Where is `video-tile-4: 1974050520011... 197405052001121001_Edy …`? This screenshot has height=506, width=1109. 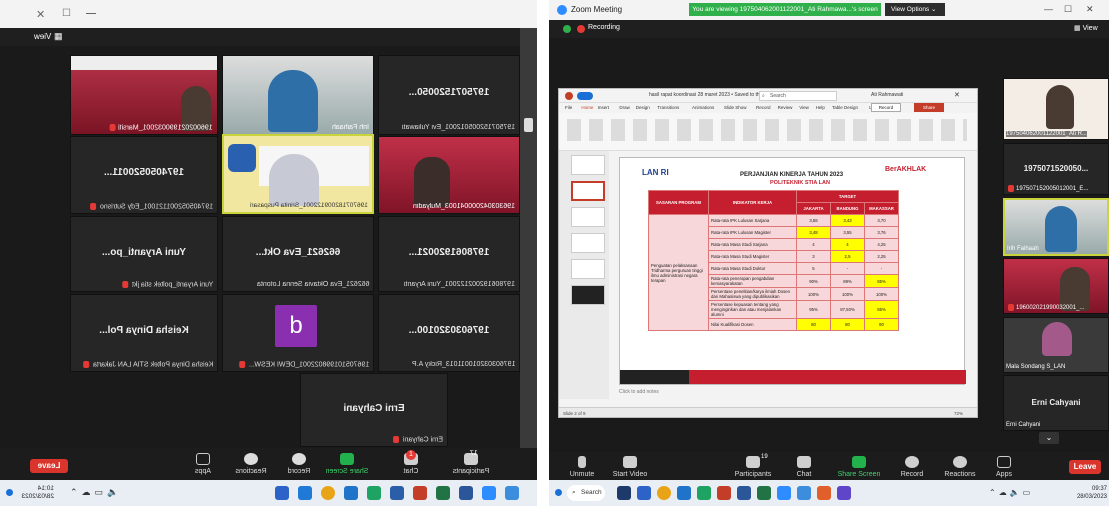
video-tile-4: 1974050520011... 197405052001121001_Edy … is located at coordinates (144, 175).